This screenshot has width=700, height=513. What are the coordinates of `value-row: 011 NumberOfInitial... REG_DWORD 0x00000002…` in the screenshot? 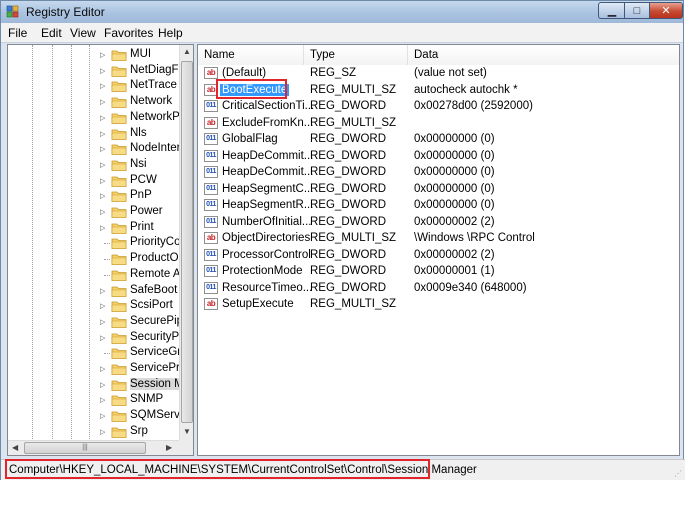 It's located at (438, 222).